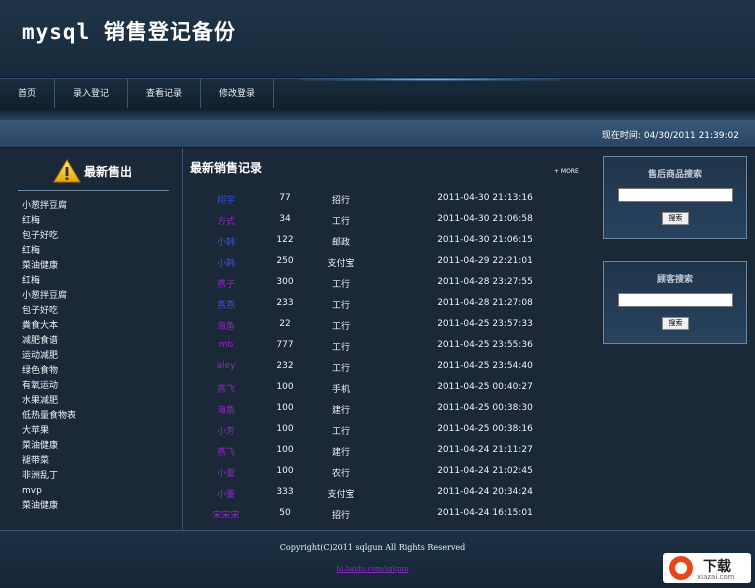 Image resolution: width=755 pixels, height=588 pixels. What do you see at coordinates (285, 282) in the screenshot?
I see `record-quantity: 300` at bounding box center [285, 282].